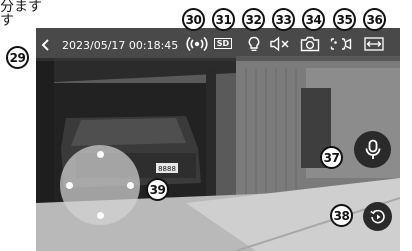  I want to click on rotate-reset-icon, so click(377, 216).